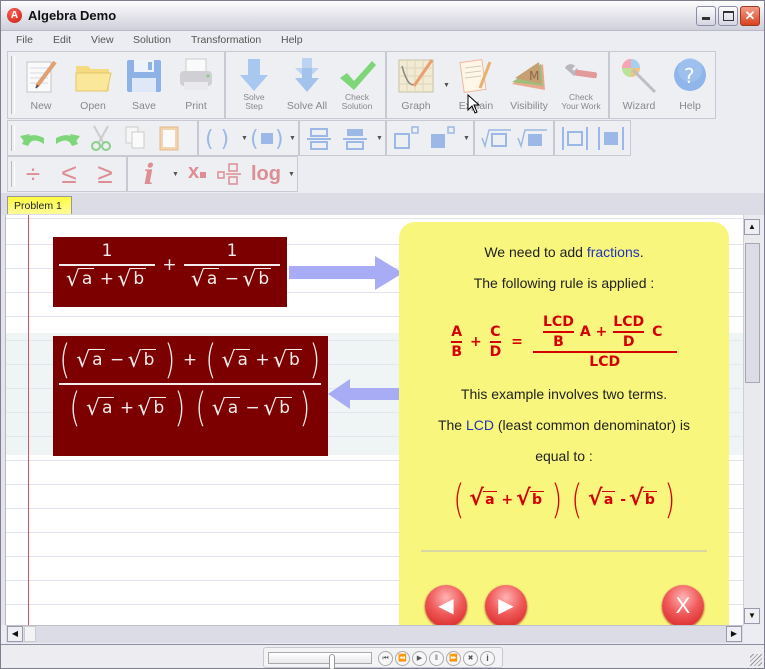 The width and height of the screenshot is (765, 669). Describe the element at coordinates (752, 616) in the screenshot. I see `scroll-down-button: ▼` at that location.